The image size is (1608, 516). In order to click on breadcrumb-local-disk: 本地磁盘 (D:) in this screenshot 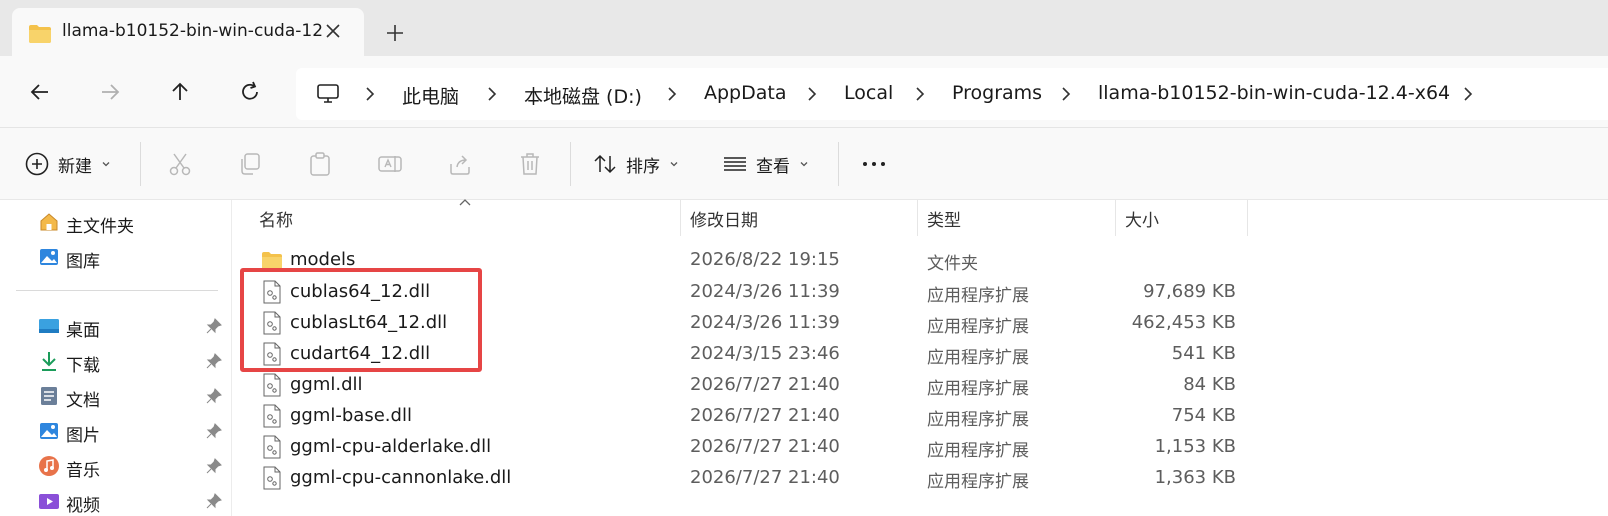, I will do `click(583, 95)`.